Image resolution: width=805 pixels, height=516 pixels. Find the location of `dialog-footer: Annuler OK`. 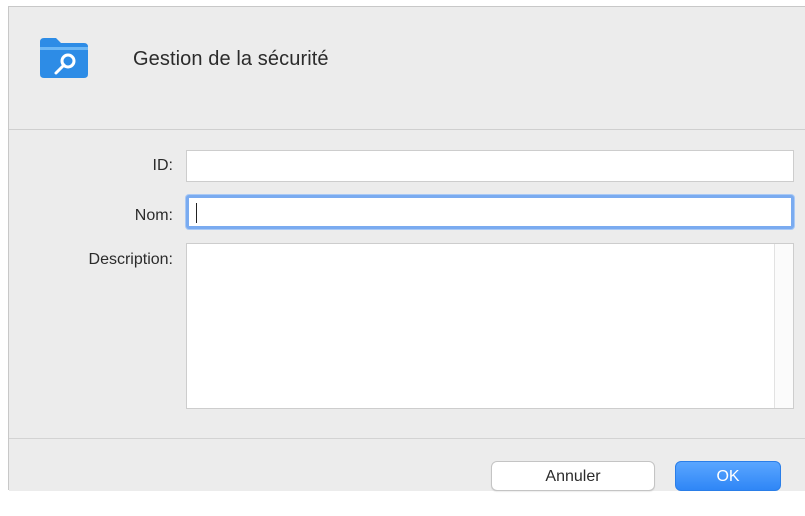

dialog-footer: Annuler OK is located at coordinates (407, 464).